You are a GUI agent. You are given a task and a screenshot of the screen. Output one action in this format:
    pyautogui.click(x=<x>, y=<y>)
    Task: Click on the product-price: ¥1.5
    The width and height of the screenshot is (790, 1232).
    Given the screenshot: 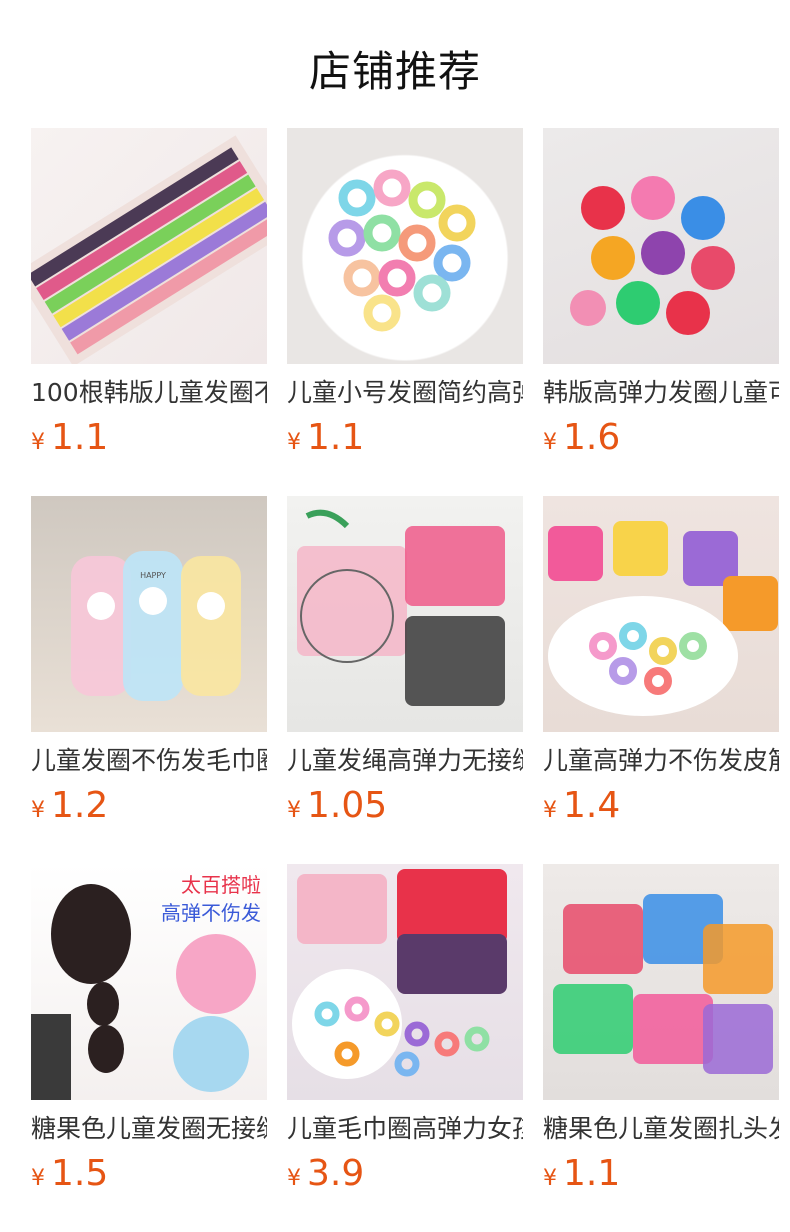 What is the action you would take?
    pyautogui.click(x=149, y=1177)
    